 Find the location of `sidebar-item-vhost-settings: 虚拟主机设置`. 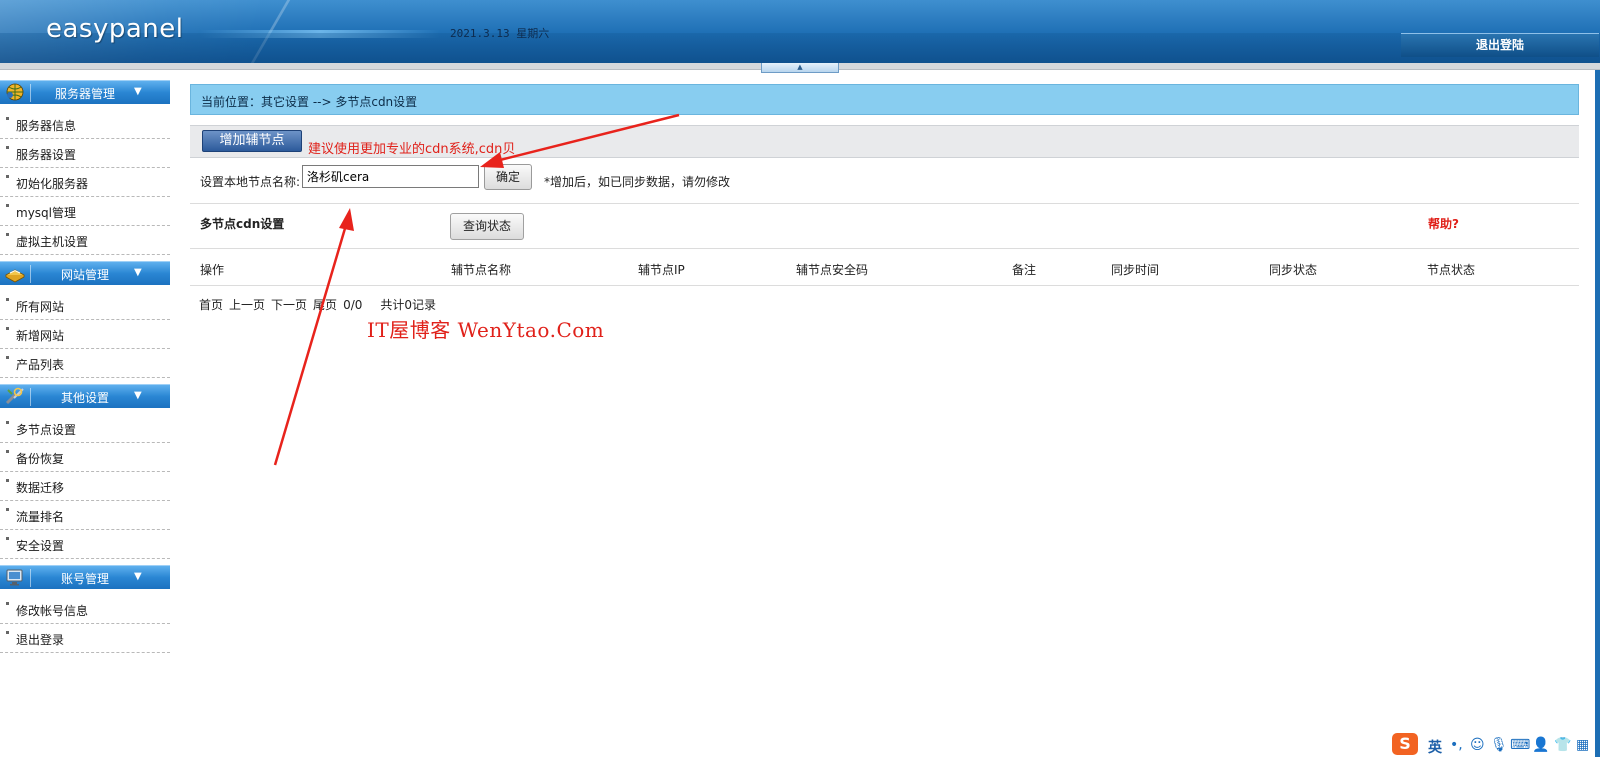

sidebar-item-vhost-settings: 虚拟主机设置 is located at coordinates (85, 240).